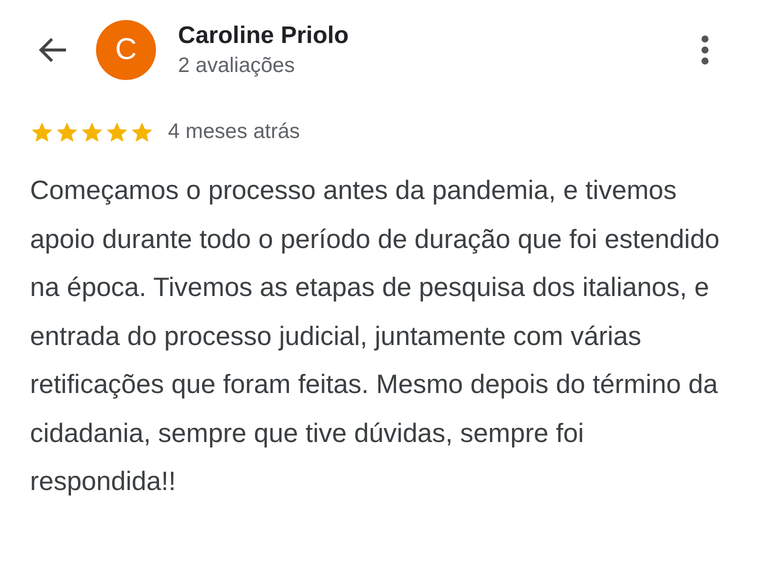 Image resolution: width=757 pixels, height=571 pixels. What do you see at coordinates (234, 132) in the screenshot?
I see `review-time: 4 meses atrás` at bounding box center [234, 132].